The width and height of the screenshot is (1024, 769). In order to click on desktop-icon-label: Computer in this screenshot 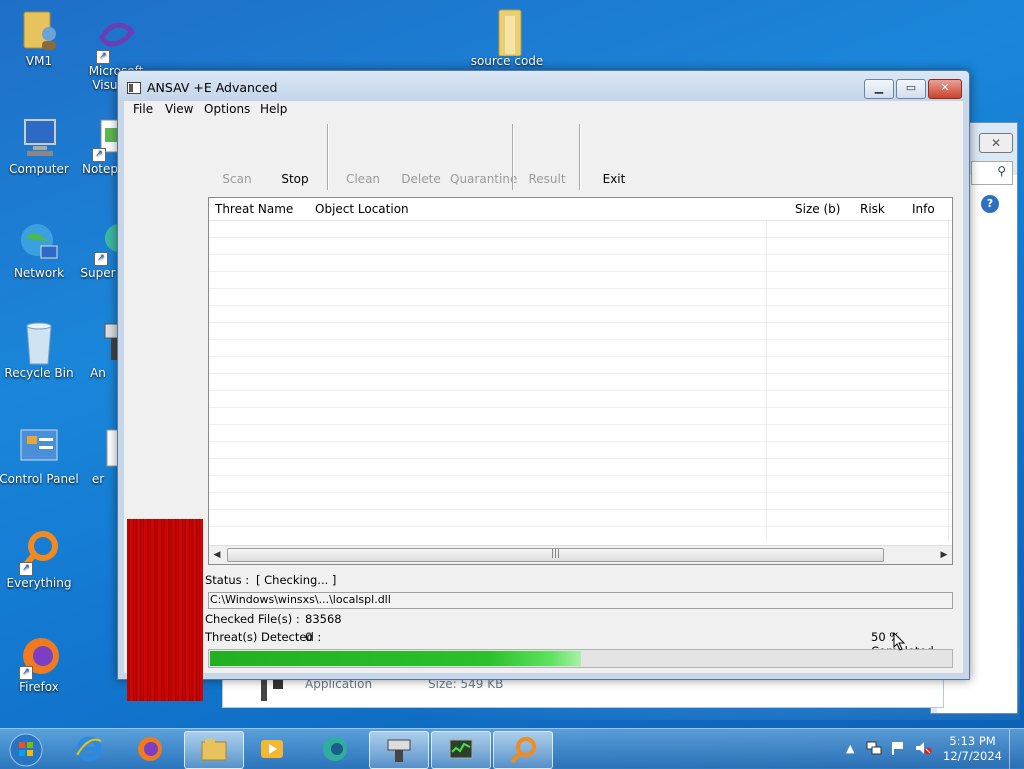, I will do `click(39, 169)`.